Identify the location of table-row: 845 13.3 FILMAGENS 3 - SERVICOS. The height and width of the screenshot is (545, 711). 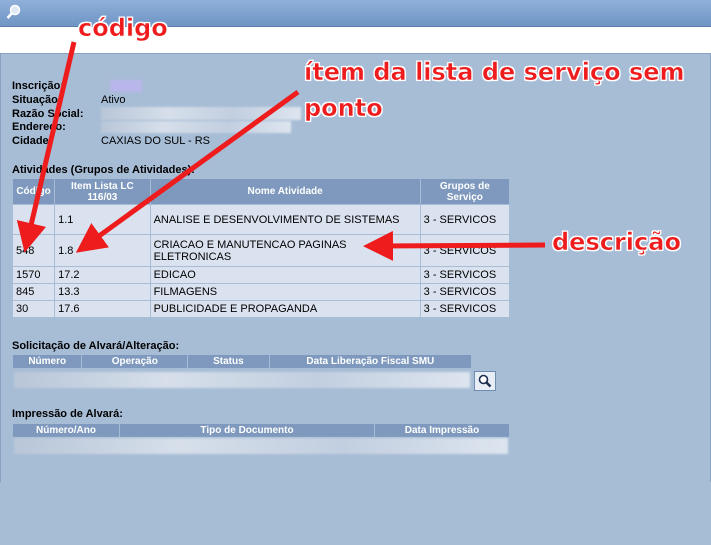
(261, 292).